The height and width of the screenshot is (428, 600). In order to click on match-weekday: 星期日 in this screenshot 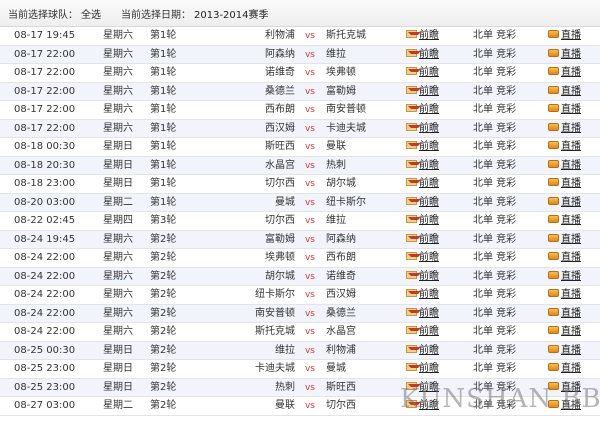, I will do `click(118, 368)`.